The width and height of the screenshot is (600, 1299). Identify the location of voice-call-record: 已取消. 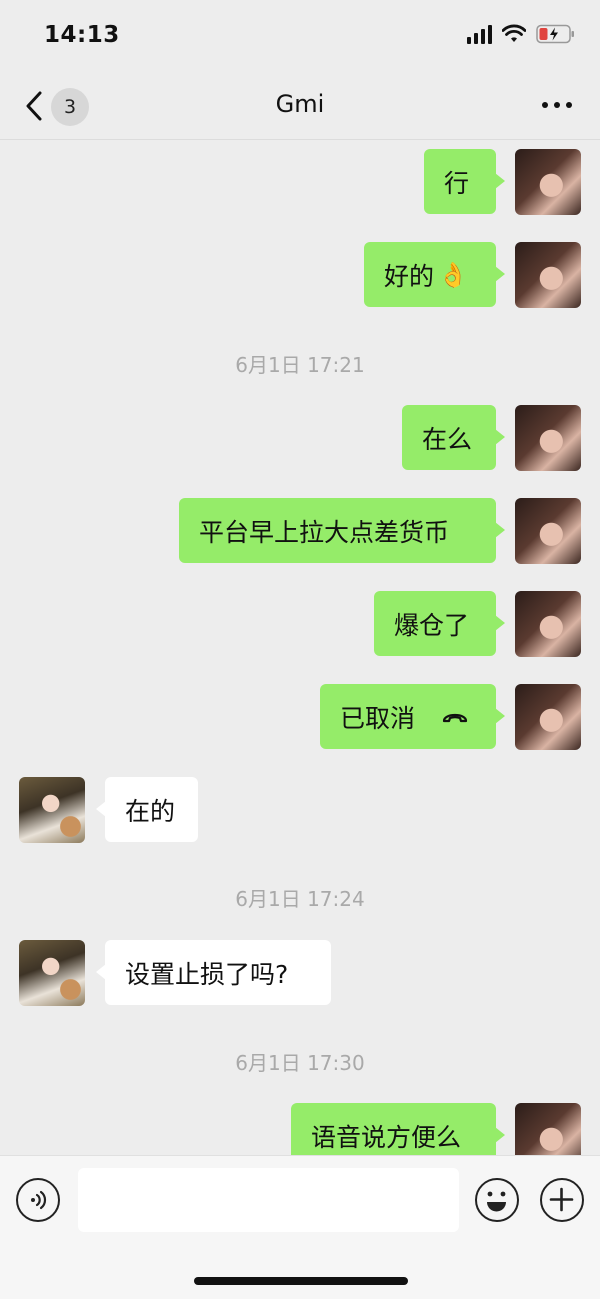
(412, 716).